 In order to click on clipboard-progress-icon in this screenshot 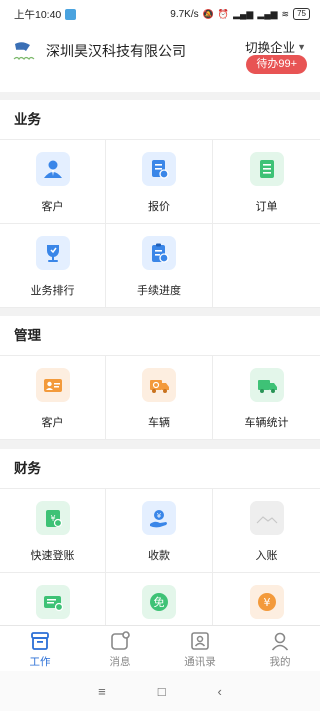, I will do `click(159, 253)`.